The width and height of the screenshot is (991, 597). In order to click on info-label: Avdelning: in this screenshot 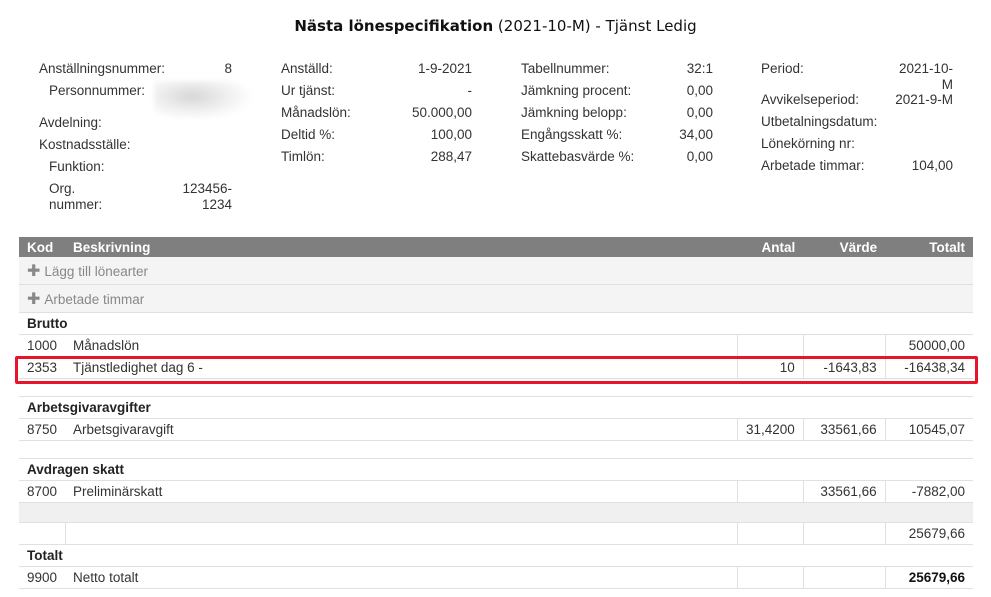, I will do `click(70, 122)`.